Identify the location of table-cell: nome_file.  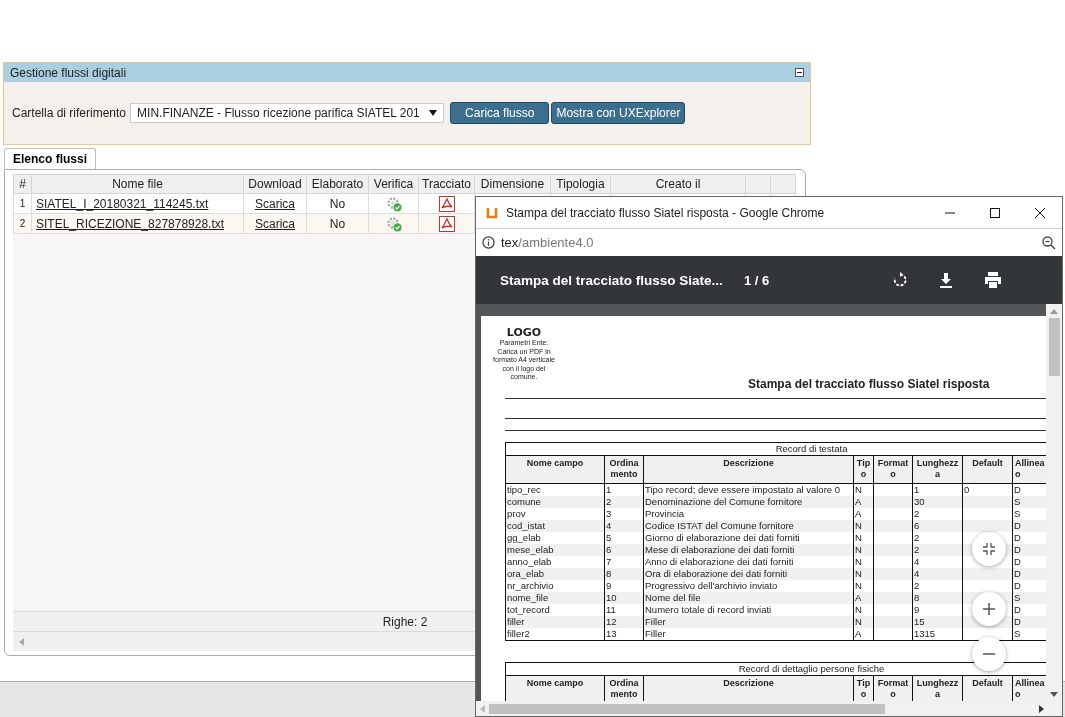
(555, 598).